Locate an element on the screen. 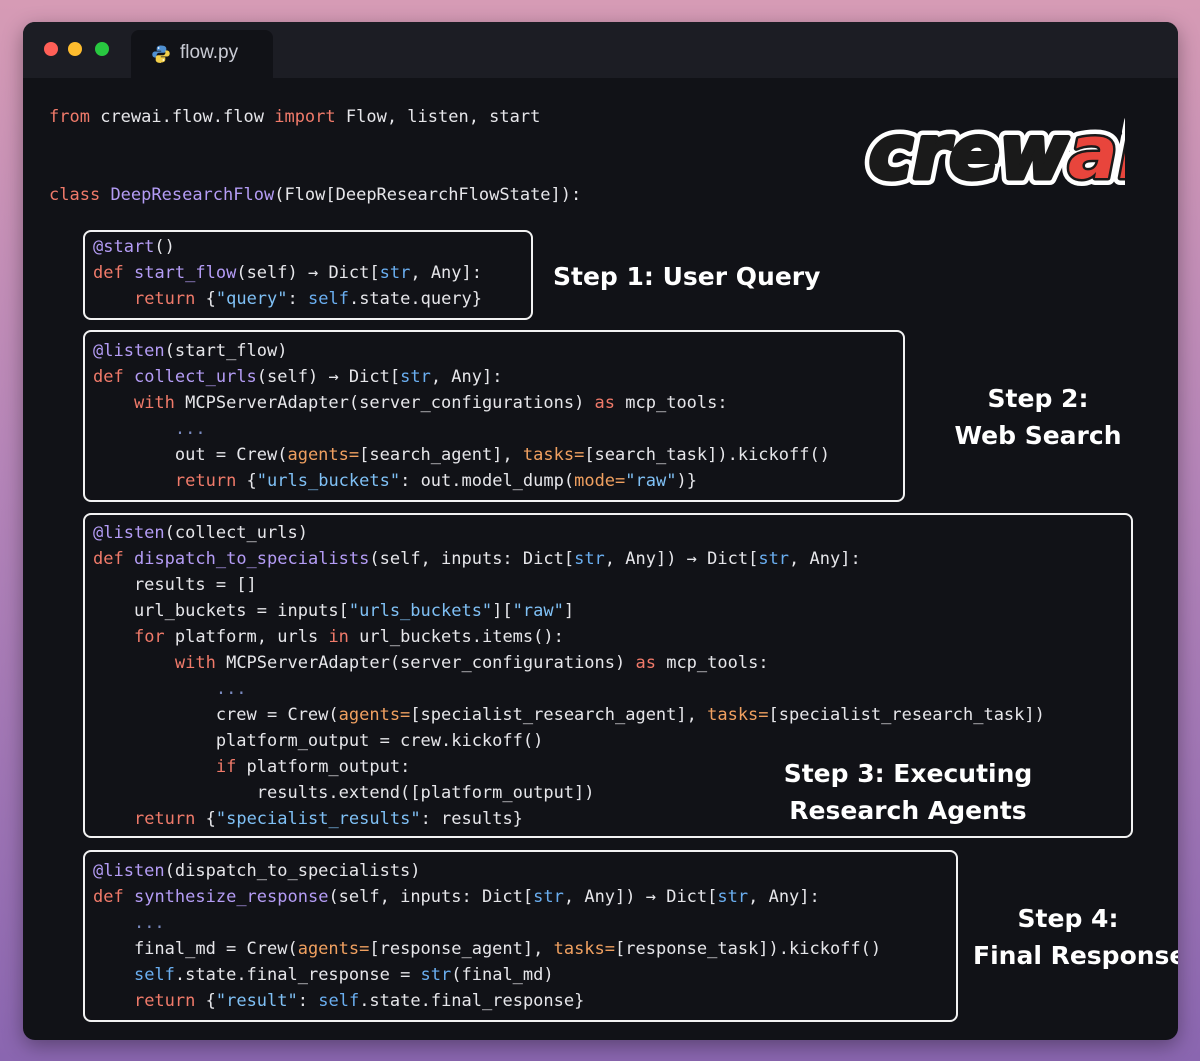 Image resolution: width=1200 pixels, height=1061 pixels. step1-label: Step 1: User Query is located at coordinates (687, 276).